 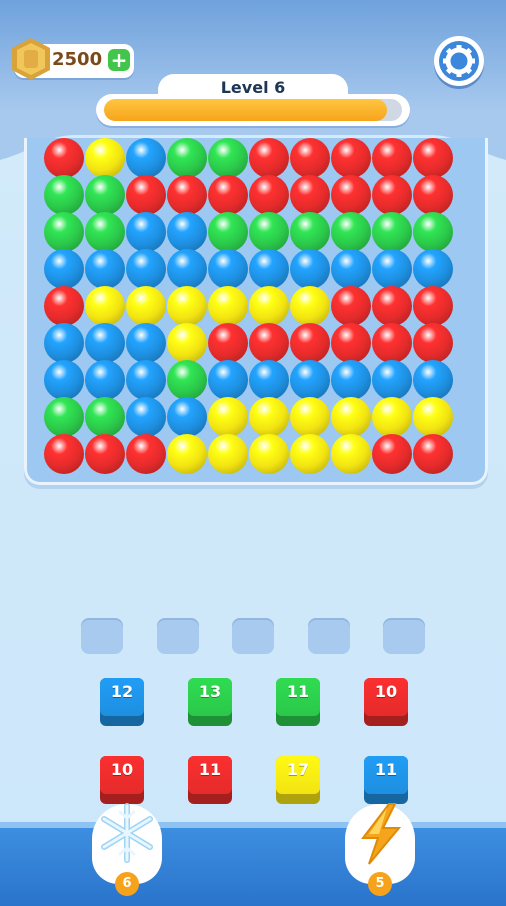 What do you see at coordinates (122, 702) in the screenshot?
I see `number-block-blue: 12` at bounding box center [122, 702].